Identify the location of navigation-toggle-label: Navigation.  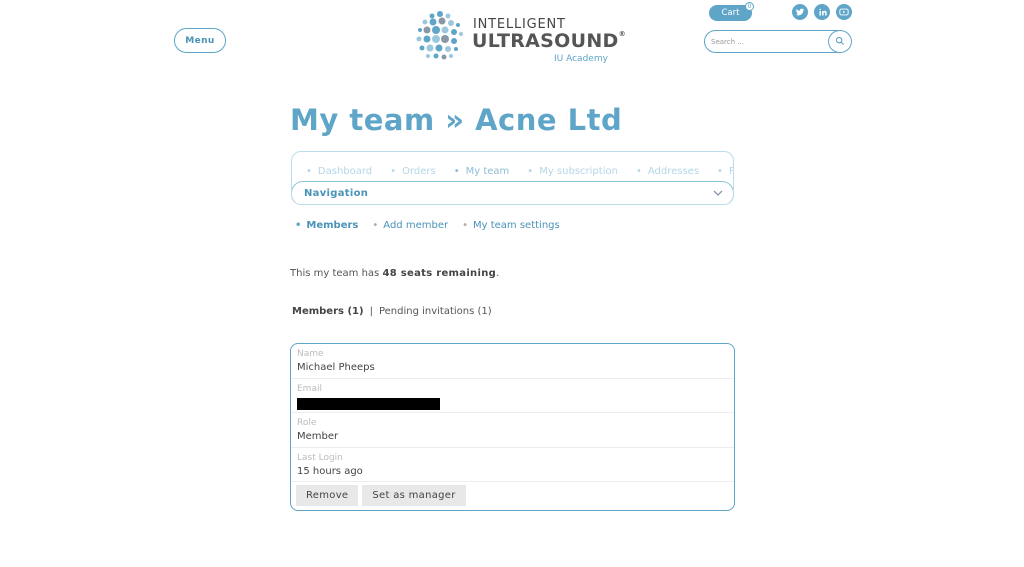
(336, 193).